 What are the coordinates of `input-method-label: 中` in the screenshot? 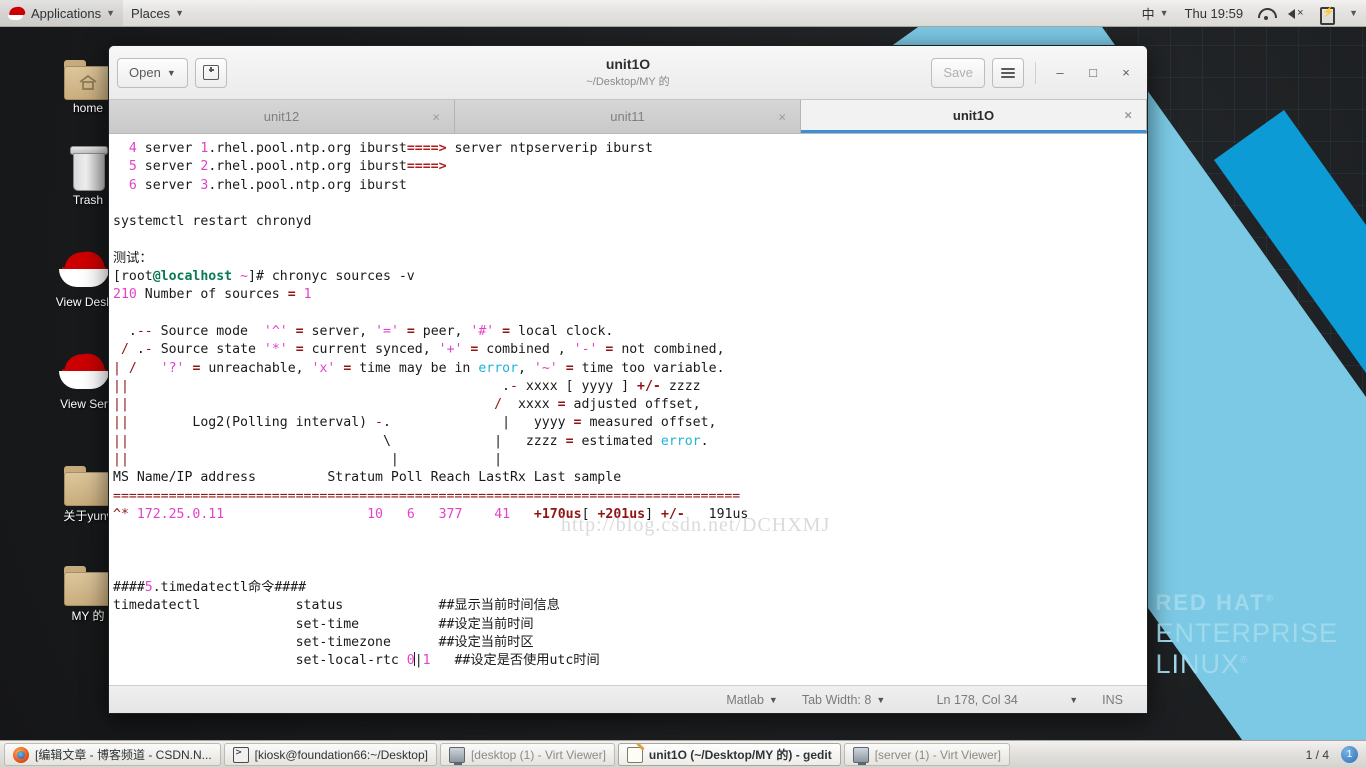 It's located at (1148, 14).